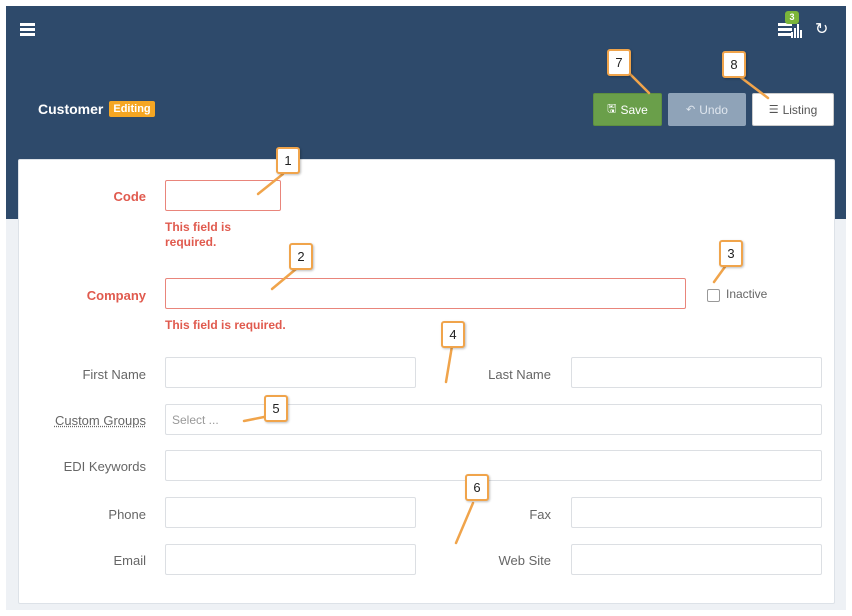  Describe the element at coordinates (225, 325) in the screenshot. I see `company-error: This field is required.` at that location.